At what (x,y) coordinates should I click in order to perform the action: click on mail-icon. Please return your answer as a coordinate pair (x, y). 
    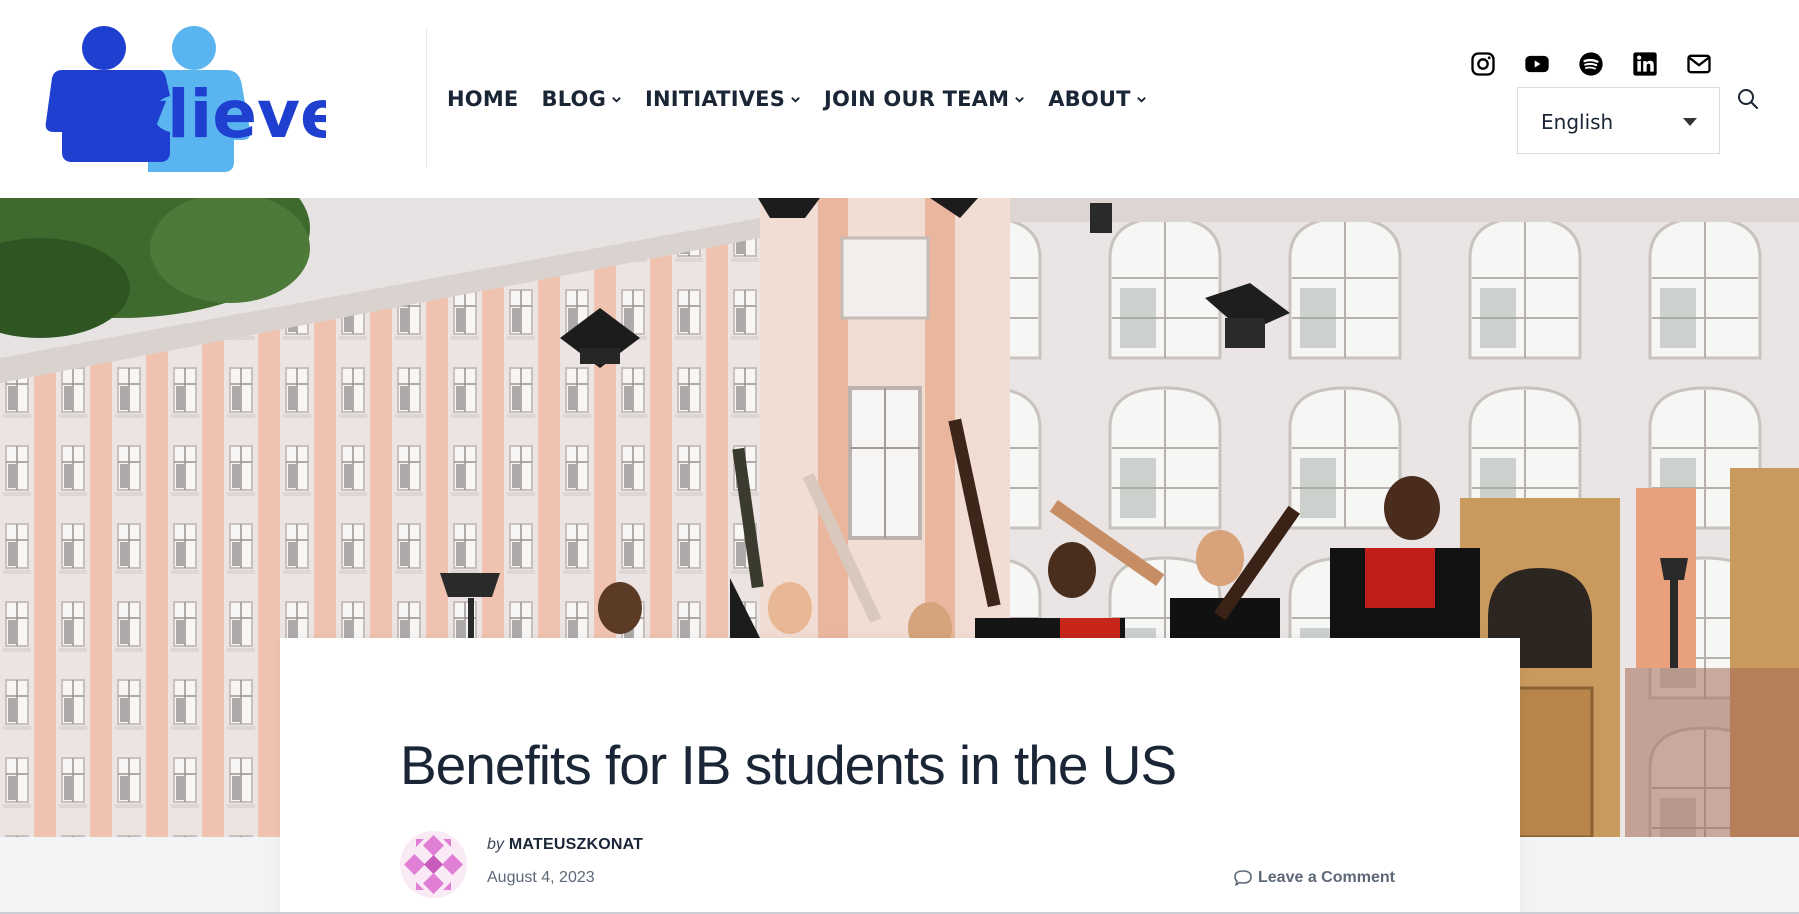
    Looking at the image, I should click on (1699, 64).